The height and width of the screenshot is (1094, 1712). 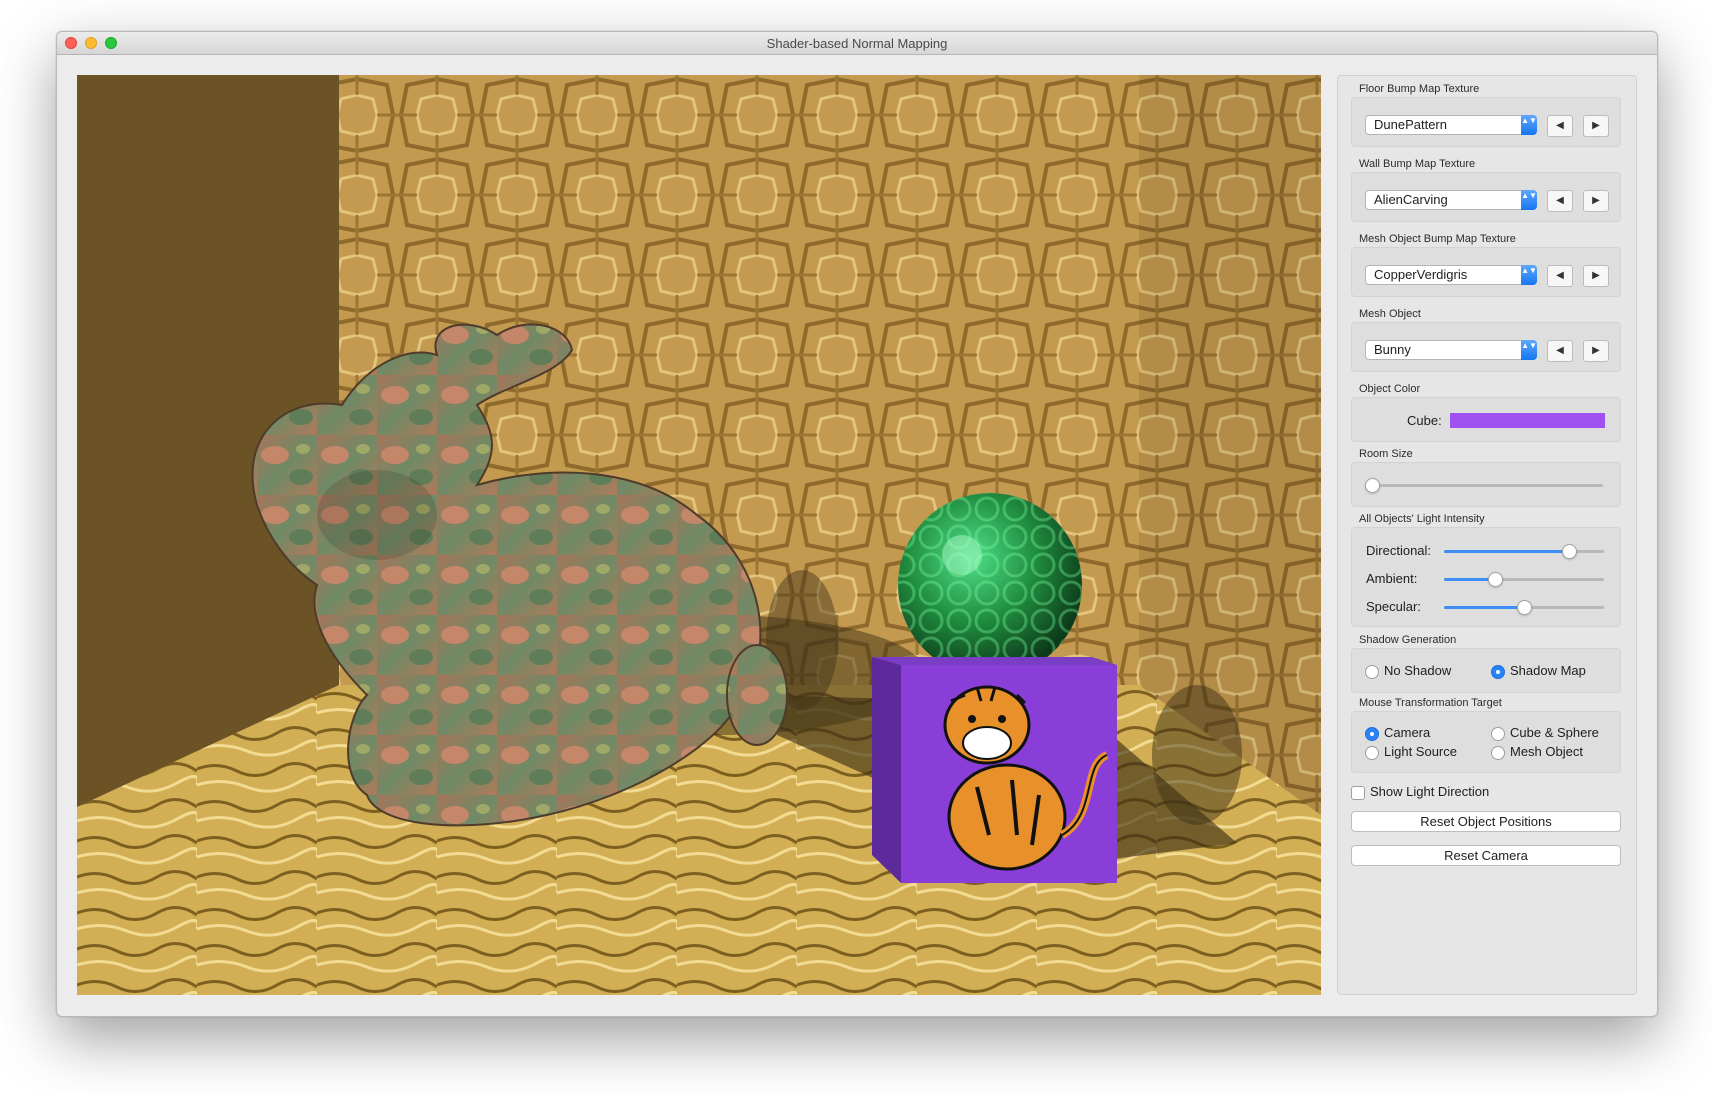 What do you see at coordinates (1451, 125) in the screenshot?
I see `floor-bump-select: DunePattern ▲▼` at bounding box center [1451, 125].